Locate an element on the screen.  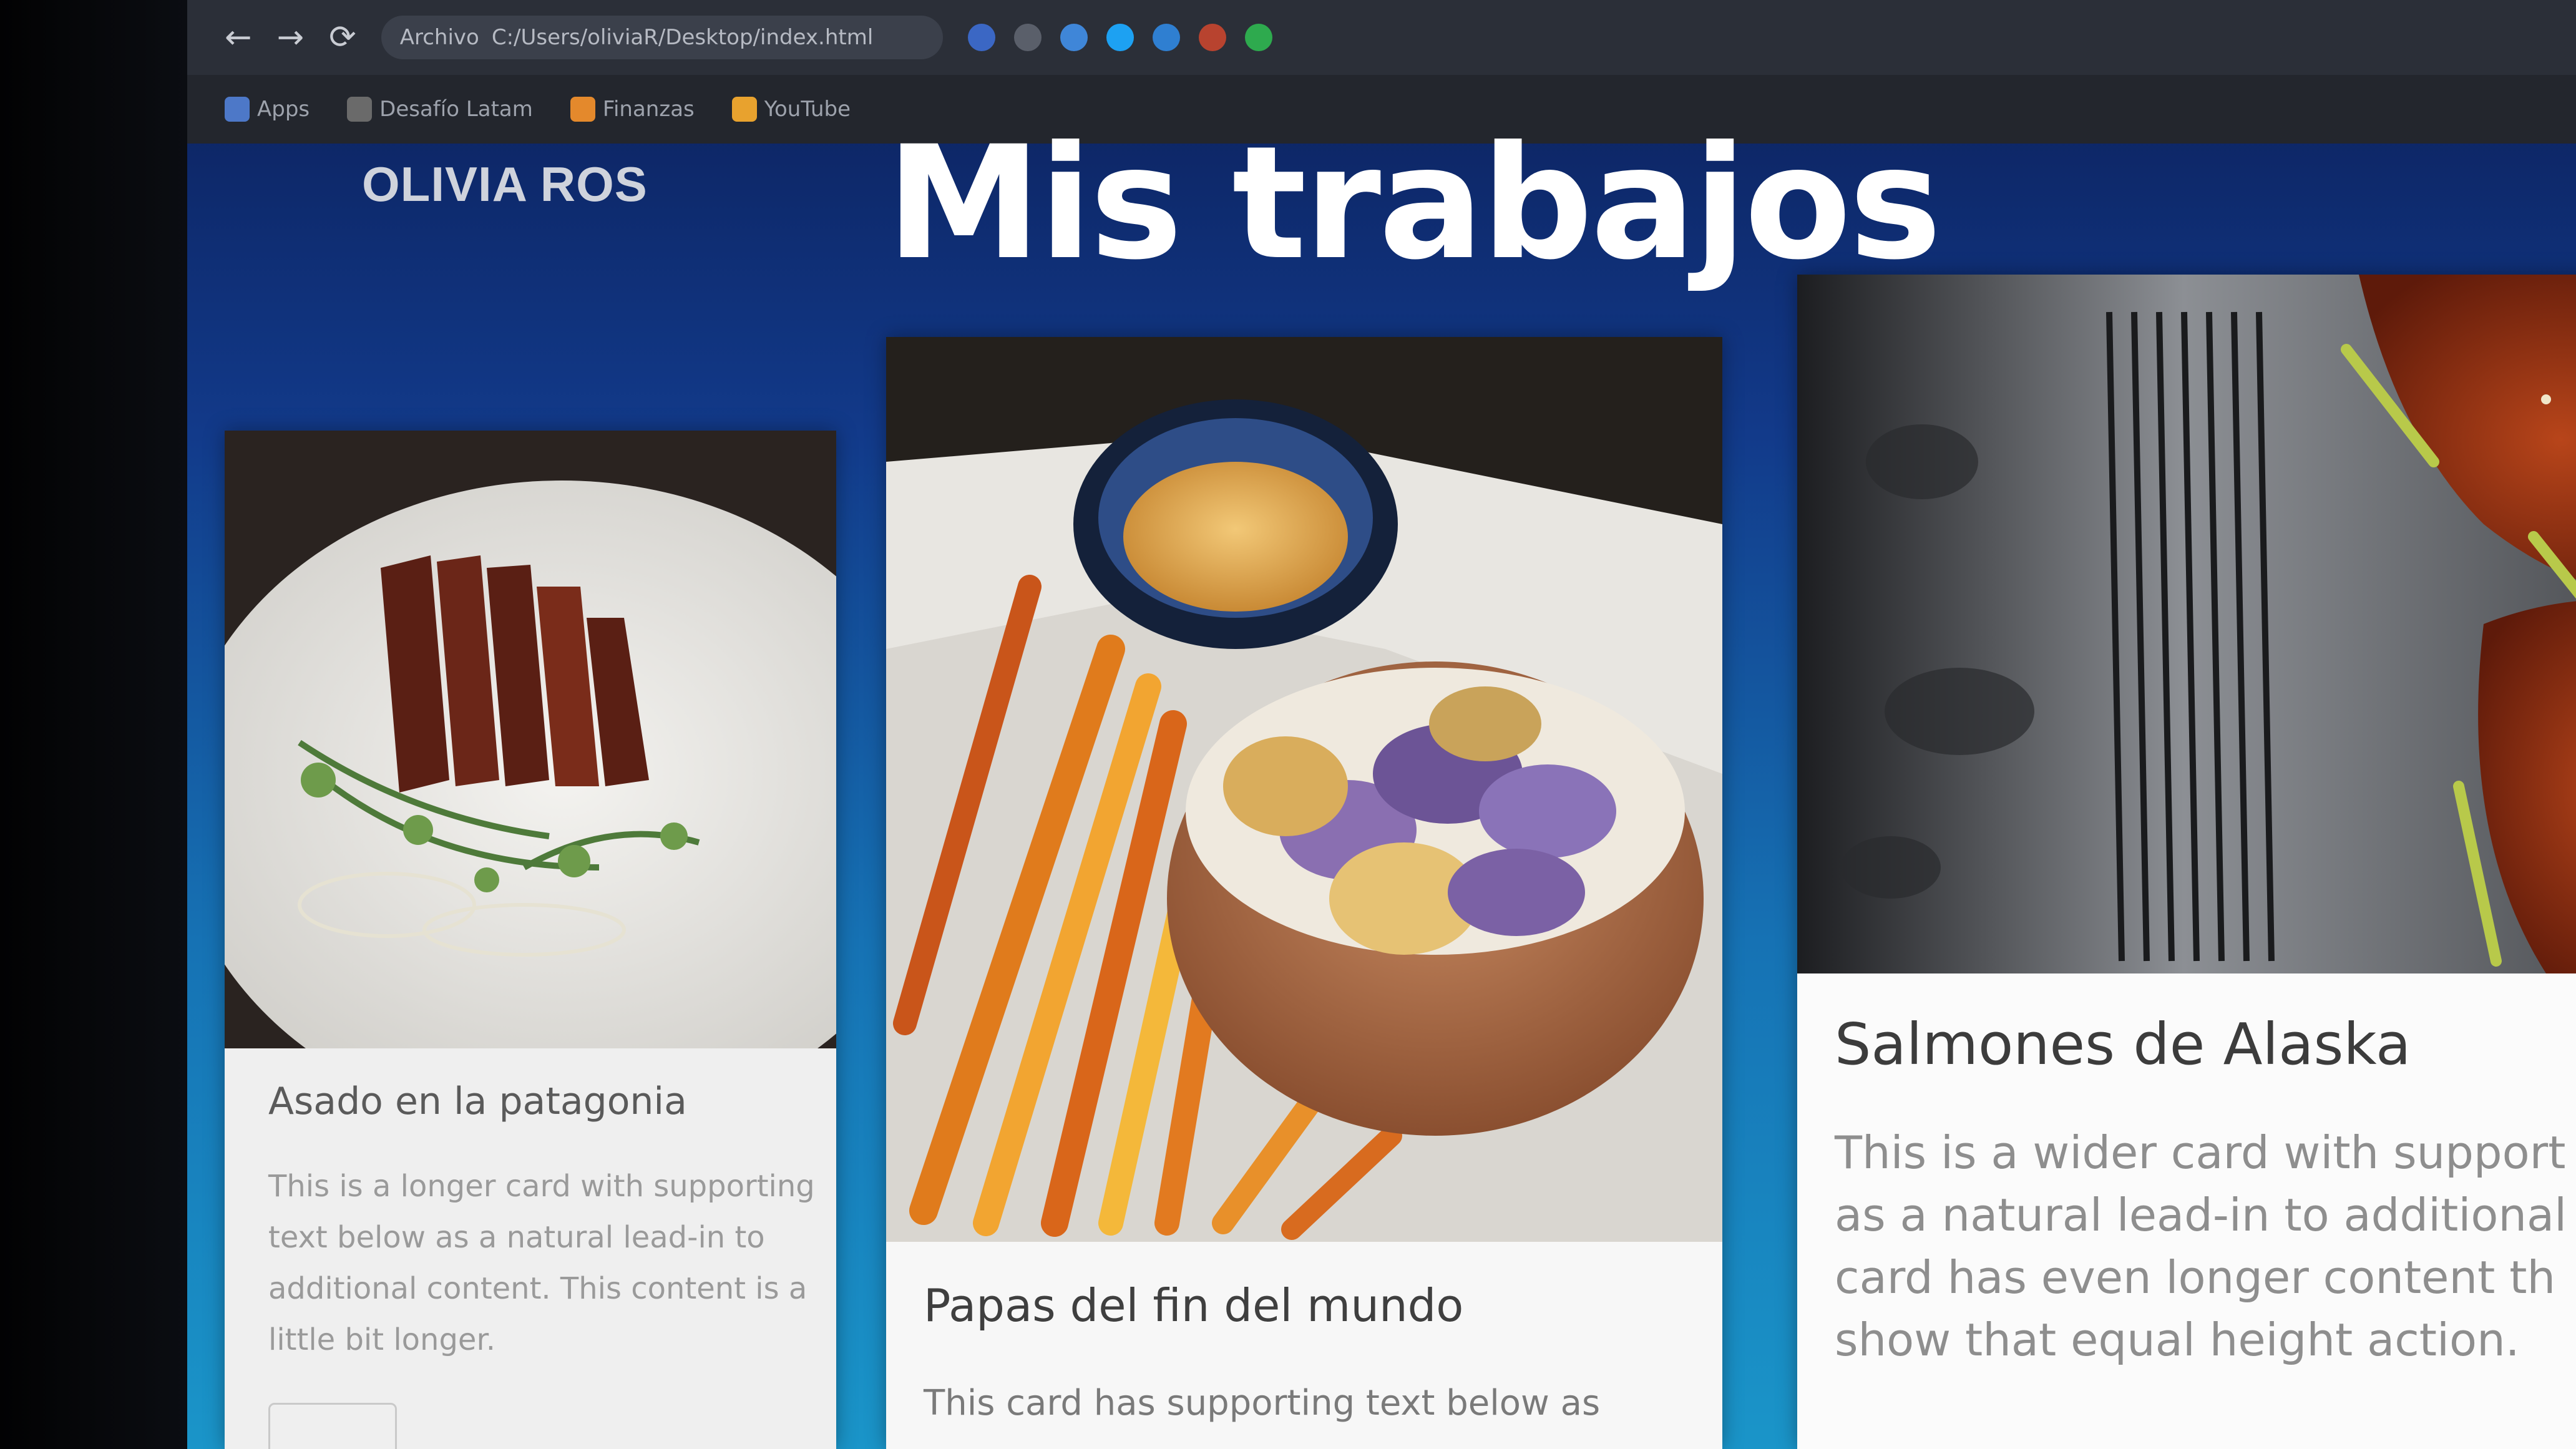
twitter-icon is located at coordinates (1120, 37).